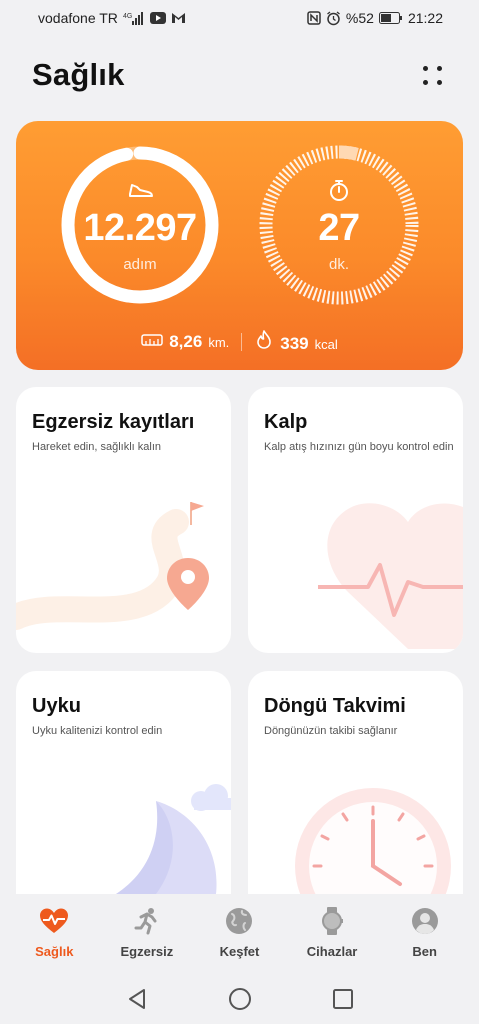  What do you see at coordinates (239, 18) in the screenshot?
I see `status-bar: vodafone TR 4G %52 21:22` at bounding box center [239, 18].